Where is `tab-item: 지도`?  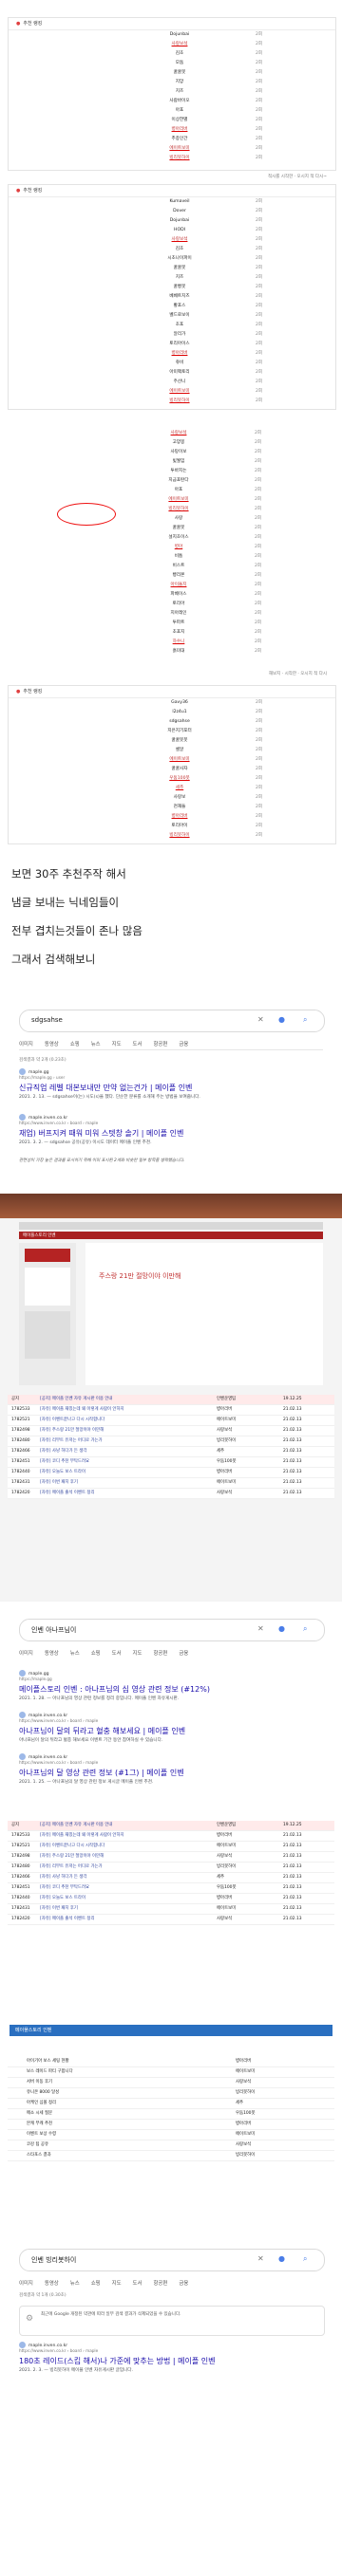
tab-item: 지도 is located at coordinates (117, 2284).